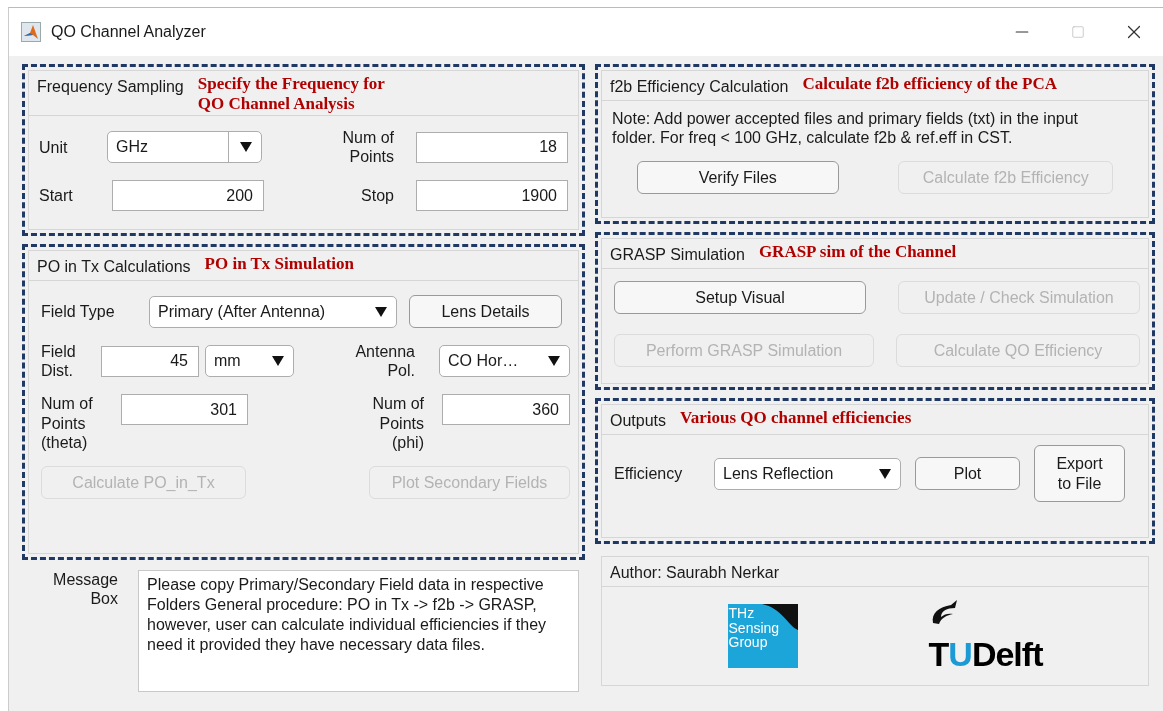 This screenshot has width=1163, height=711. I want to click on field-label: Num of Points (theta), so click(67, 423).